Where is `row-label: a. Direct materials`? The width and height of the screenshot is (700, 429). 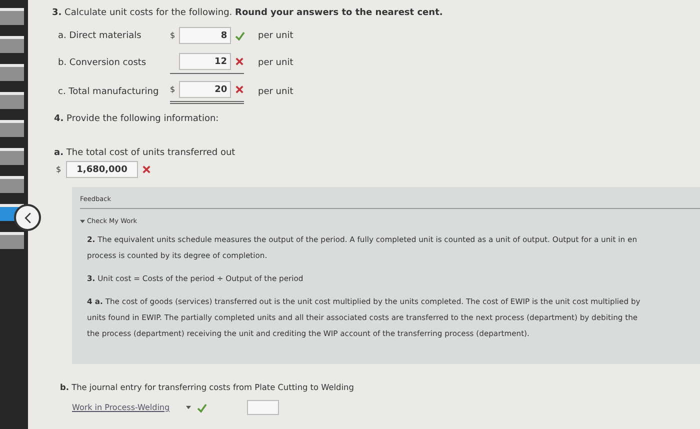 row-label: a. Direct materials is located at coordinates (100, 36).